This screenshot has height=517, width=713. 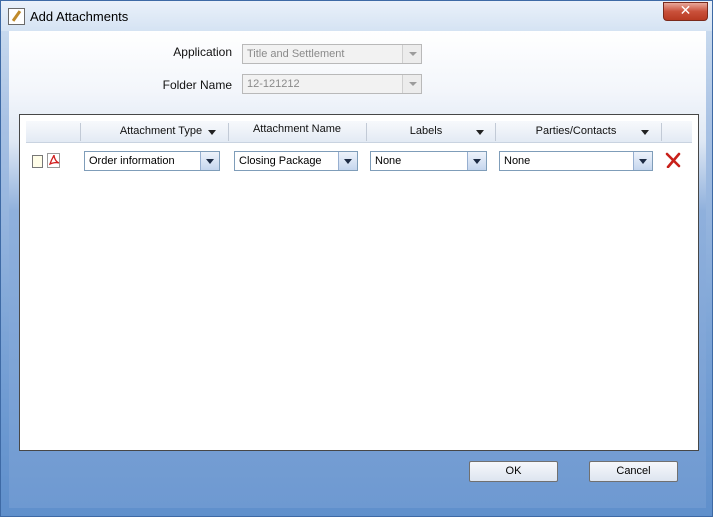 I want to click on parties-contacts-dropdown: None, so click(x=576, y=161).